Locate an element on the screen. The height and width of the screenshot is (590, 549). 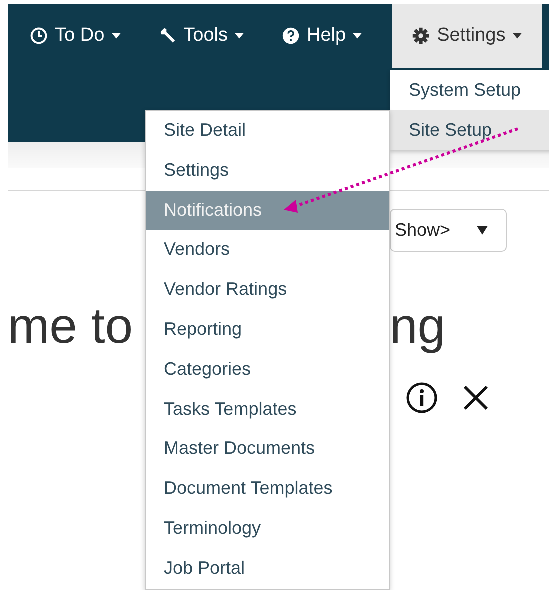
info-icon is located at coordinates (422, 398).